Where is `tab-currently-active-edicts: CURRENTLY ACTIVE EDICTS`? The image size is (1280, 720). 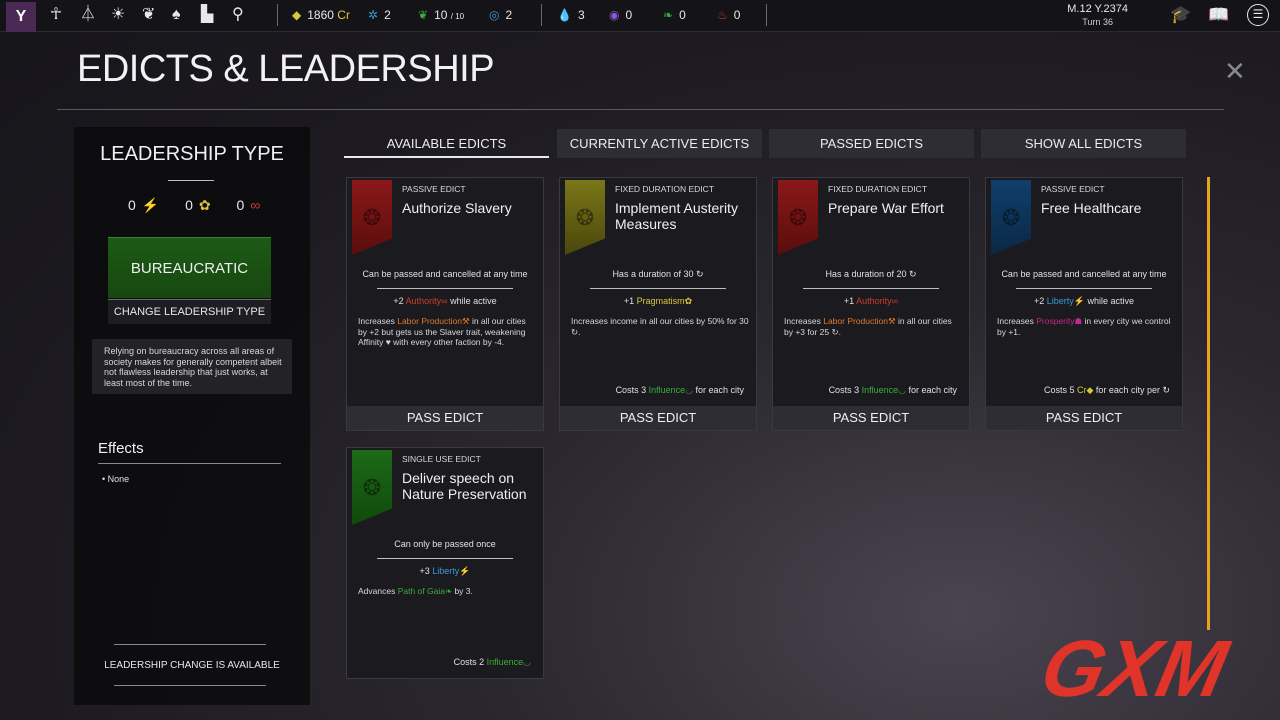 tab-currently-active-edicts: CURRENTLY ACTIVE EDICTS is located at coordinates (659, 143).